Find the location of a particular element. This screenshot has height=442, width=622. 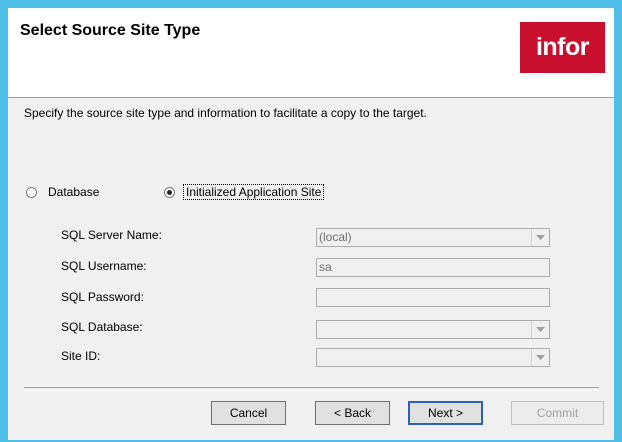

radio-database: Database is located at coordinates (63, 192).